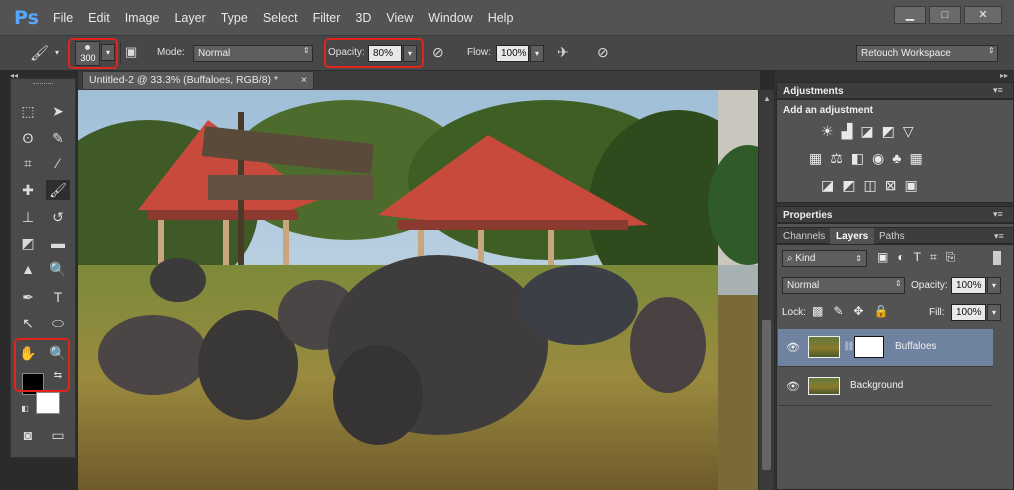  I want to click on black-white-icon: ◧, so click(857, 158).